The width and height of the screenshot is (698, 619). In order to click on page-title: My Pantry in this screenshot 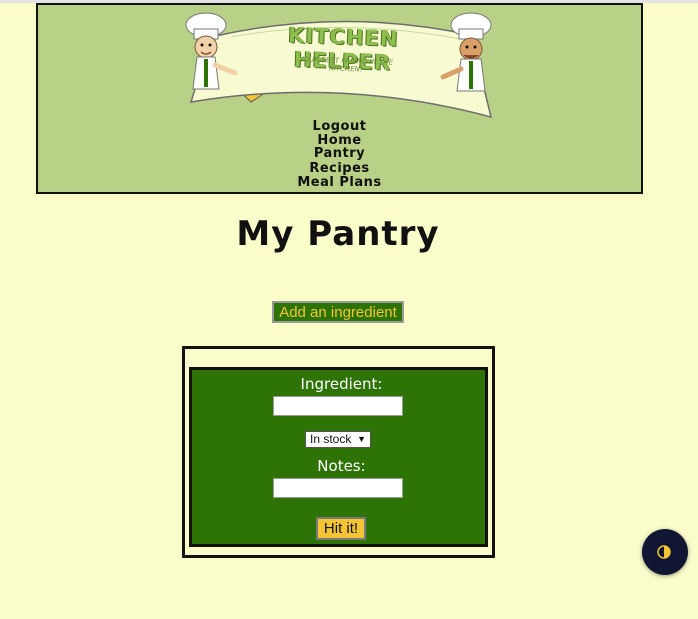, I will do `click(338, 234)`.